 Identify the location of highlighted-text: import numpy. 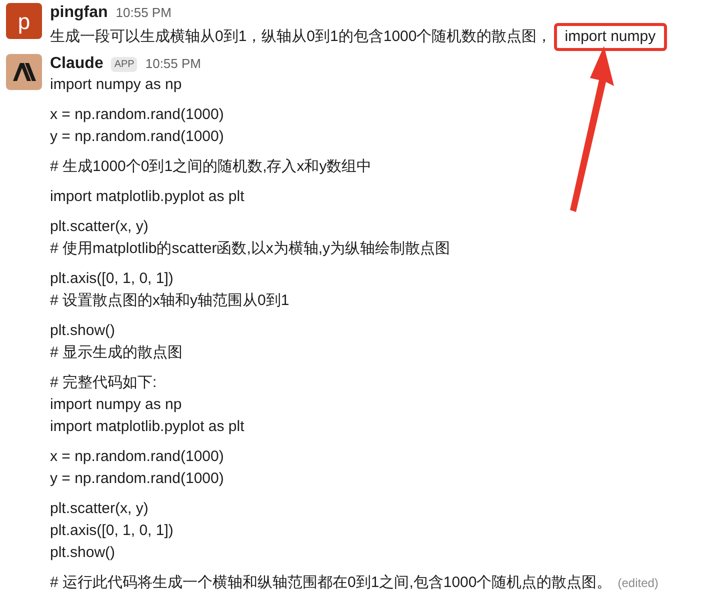
(610, 37).